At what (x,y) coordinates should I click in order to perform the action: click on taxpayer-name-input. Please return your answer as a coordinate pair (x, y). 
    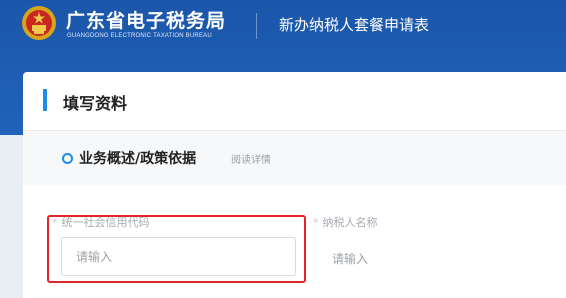
    Looking at the image, I should click on (378, 259).